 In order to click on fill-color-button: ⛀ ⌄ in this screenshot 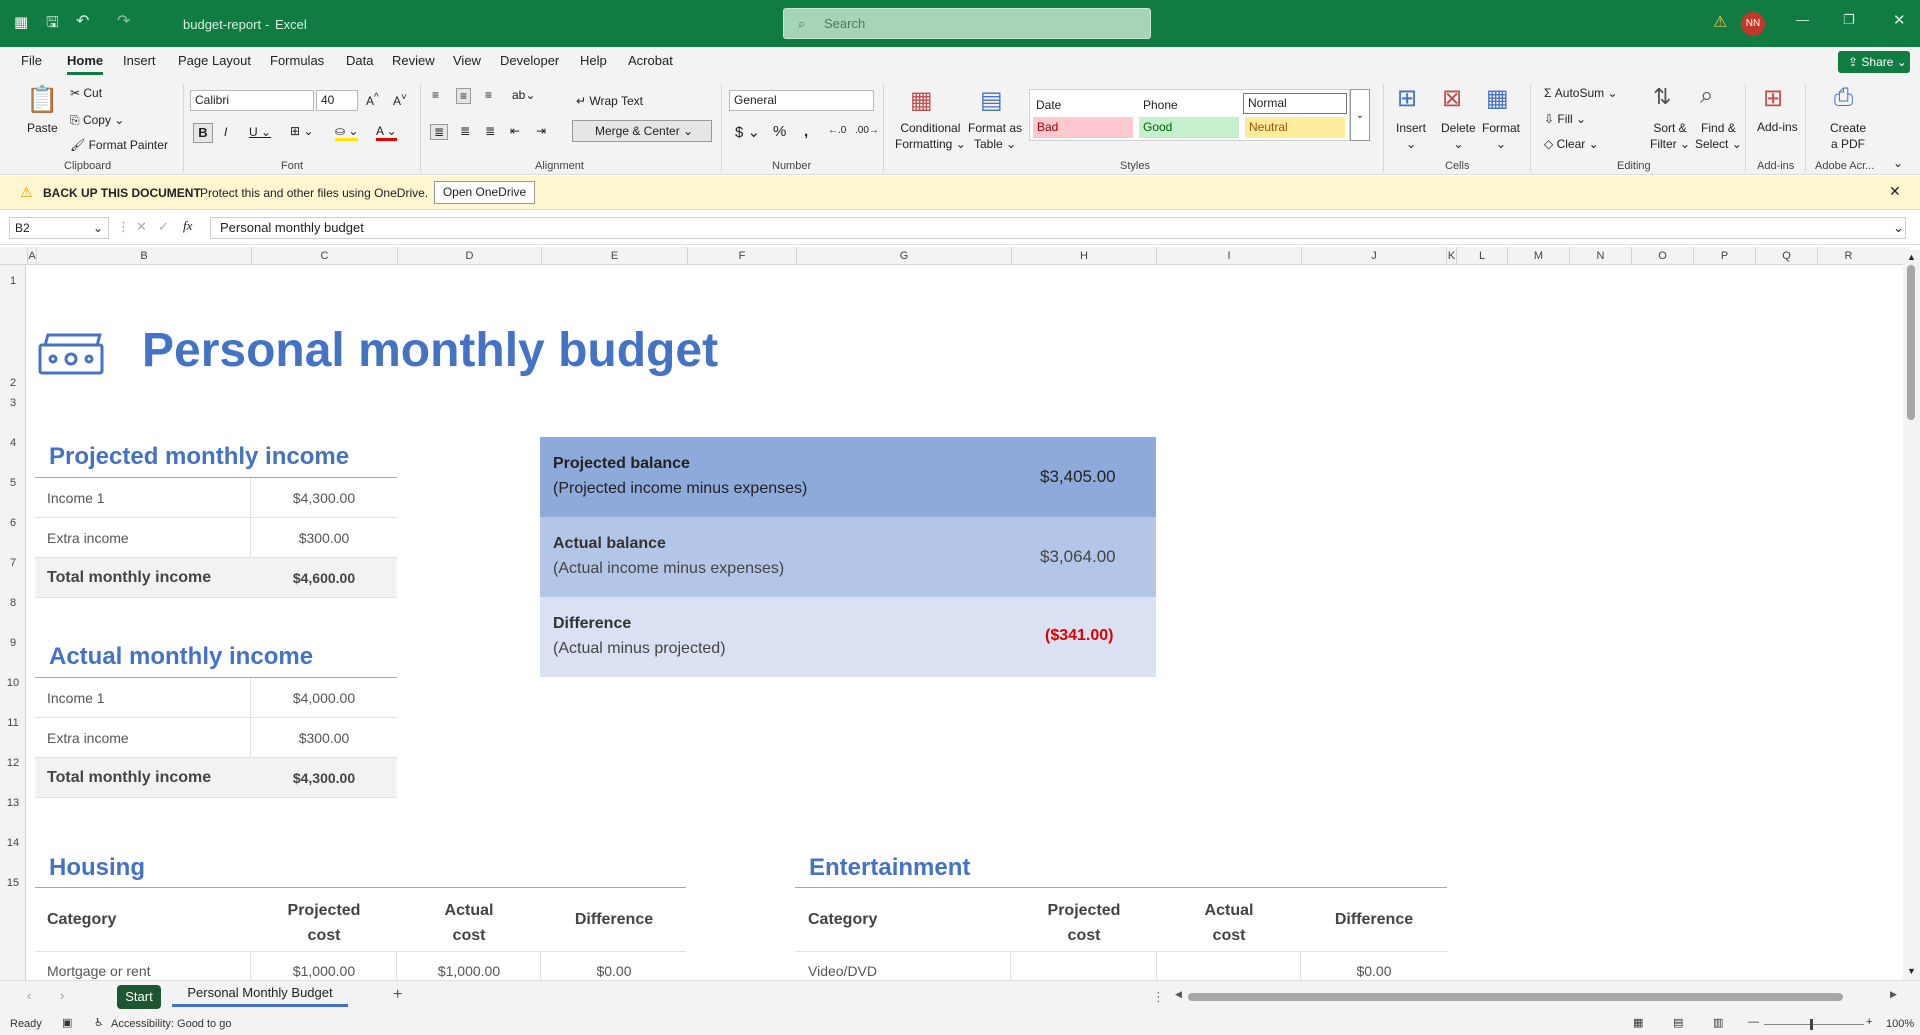, I will do `click(347, 132)`.